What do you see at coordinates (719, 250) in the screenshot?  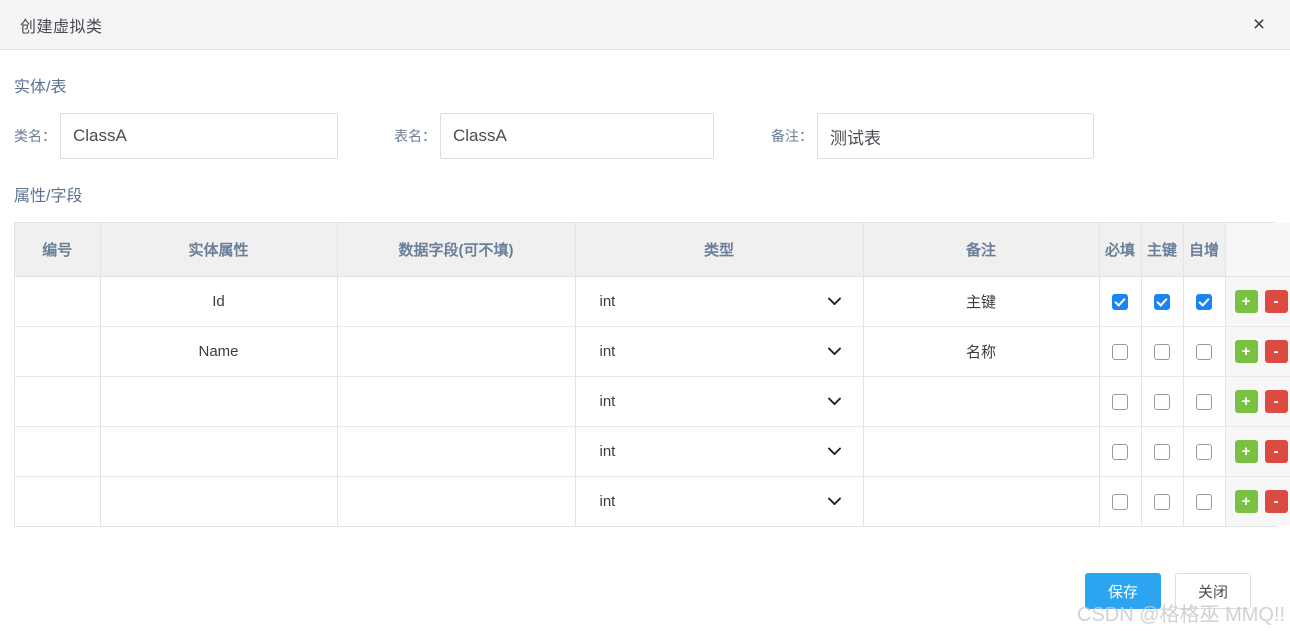 I see `column-header-type: 类型` at bounding box center [719, 250].